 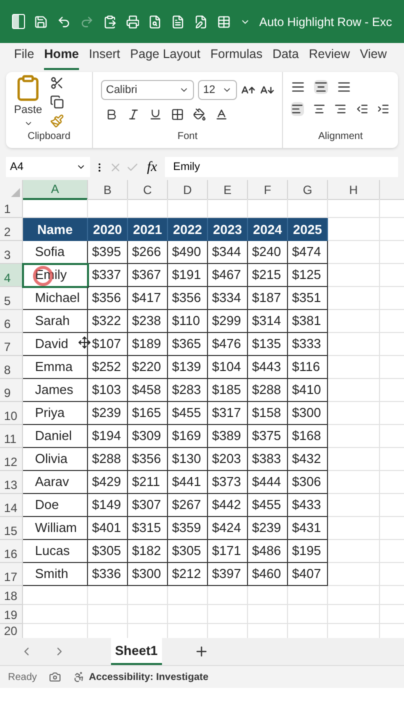 I want to click on table-cell: $288, so click(x=268, y=390).